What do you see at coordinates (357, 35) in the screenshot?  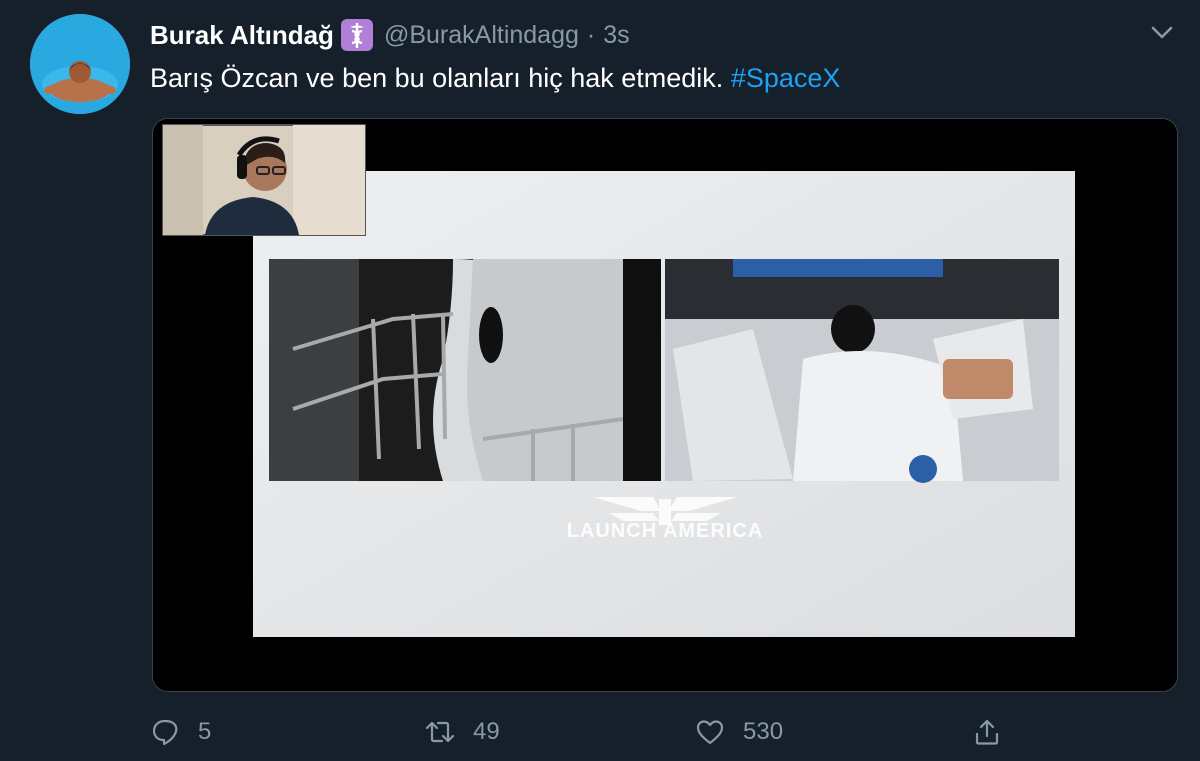 I see `medical-caduceus-icon` at bounding box center [357, 35].